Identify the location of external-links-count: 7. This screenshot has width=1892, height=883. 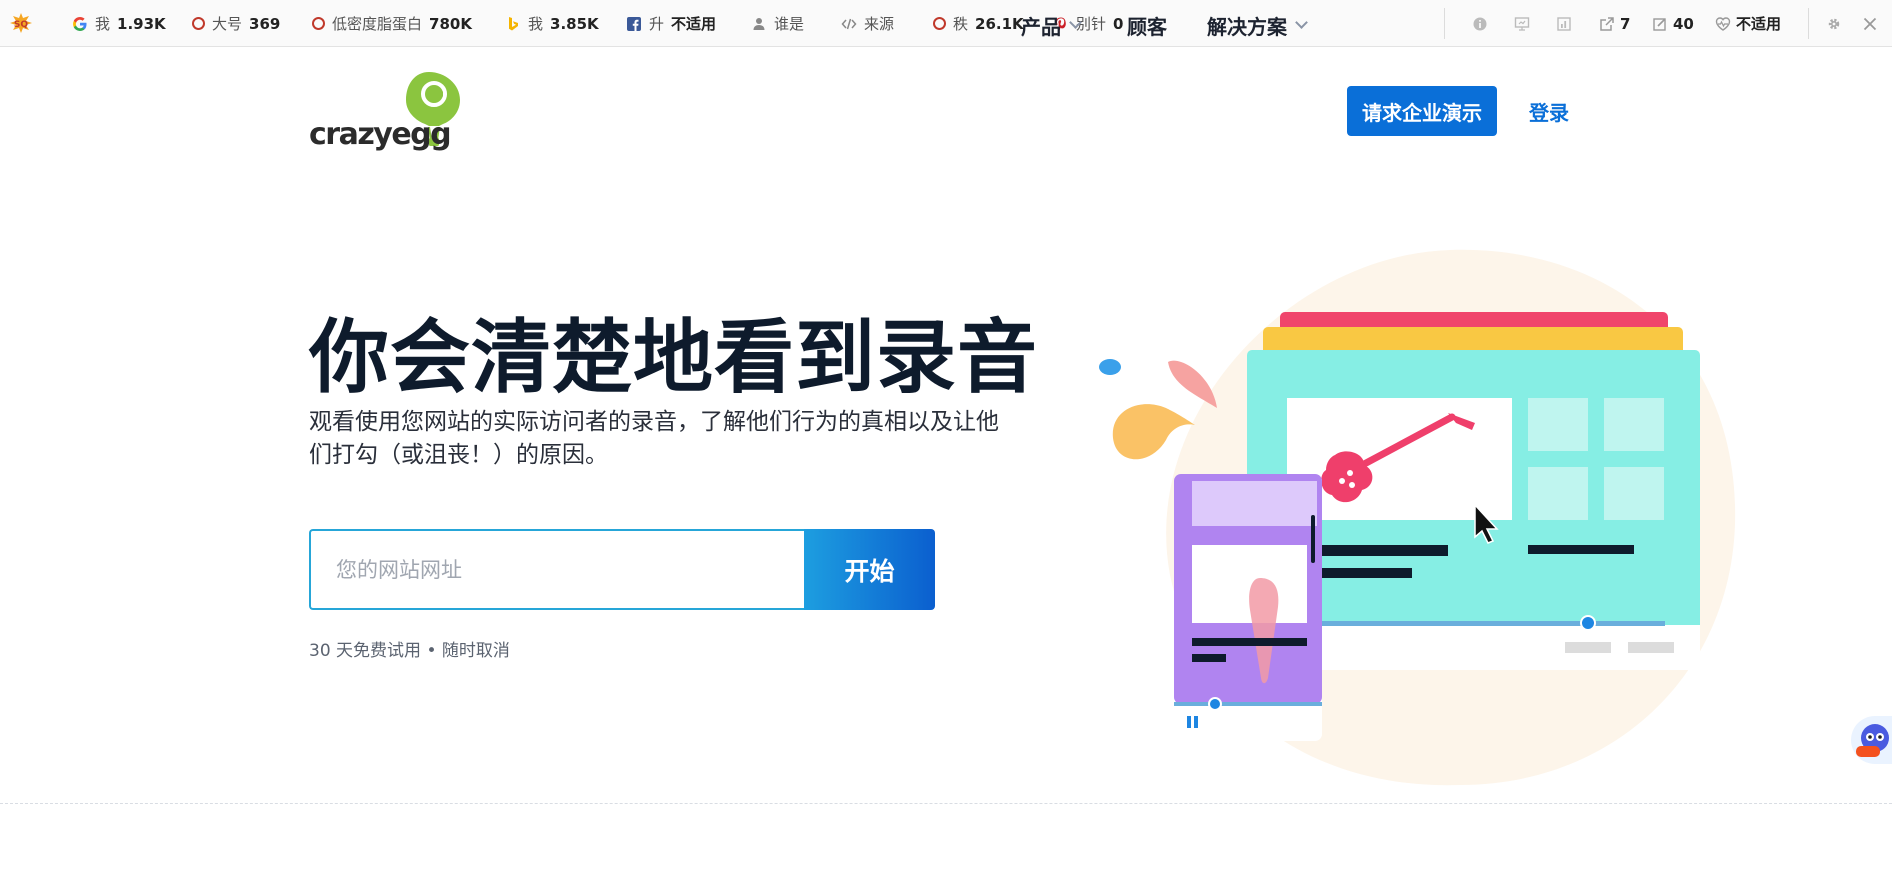
(1614, 23).